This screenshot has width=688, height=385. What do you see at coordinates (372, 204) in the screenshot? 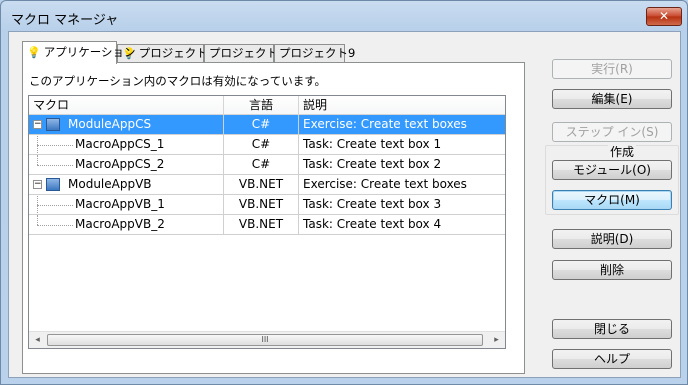
I see `description-cell: Task: Create text box 3` at bounding box center [372, 204].